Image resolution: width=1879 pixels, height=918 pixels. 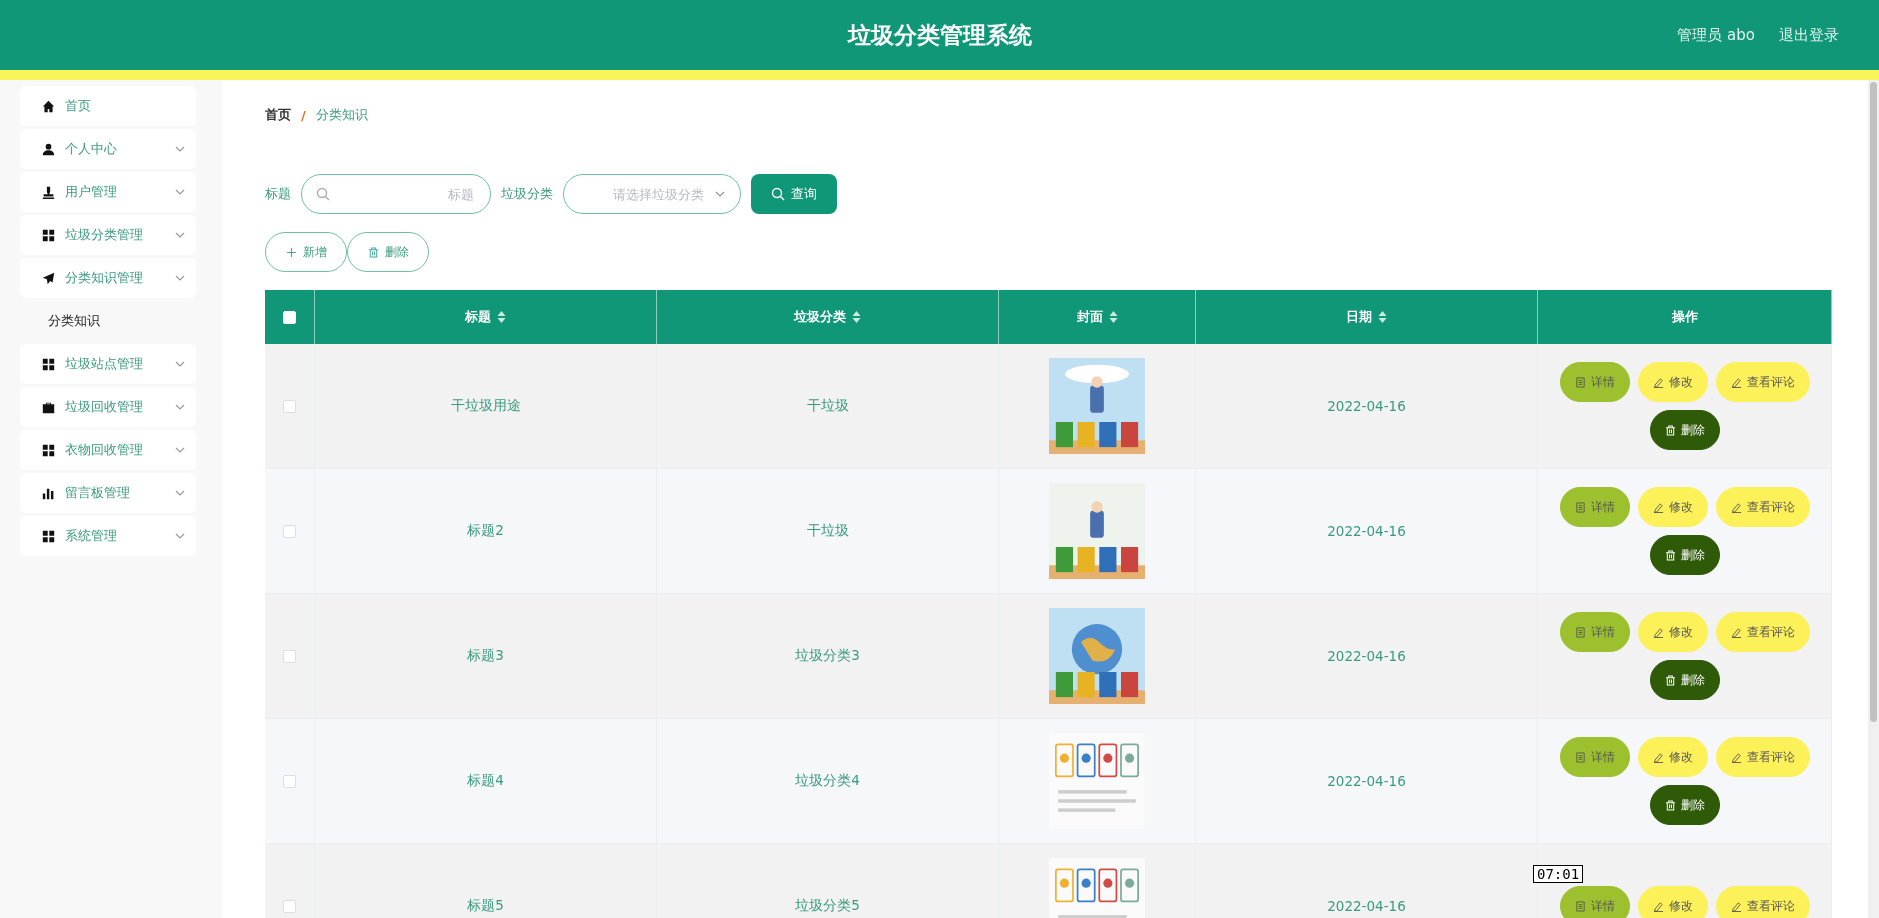 What do you see at coordinates (278, 194) in the screenshot?
I see `field-label: 标题` at bounding box center [278, 194].